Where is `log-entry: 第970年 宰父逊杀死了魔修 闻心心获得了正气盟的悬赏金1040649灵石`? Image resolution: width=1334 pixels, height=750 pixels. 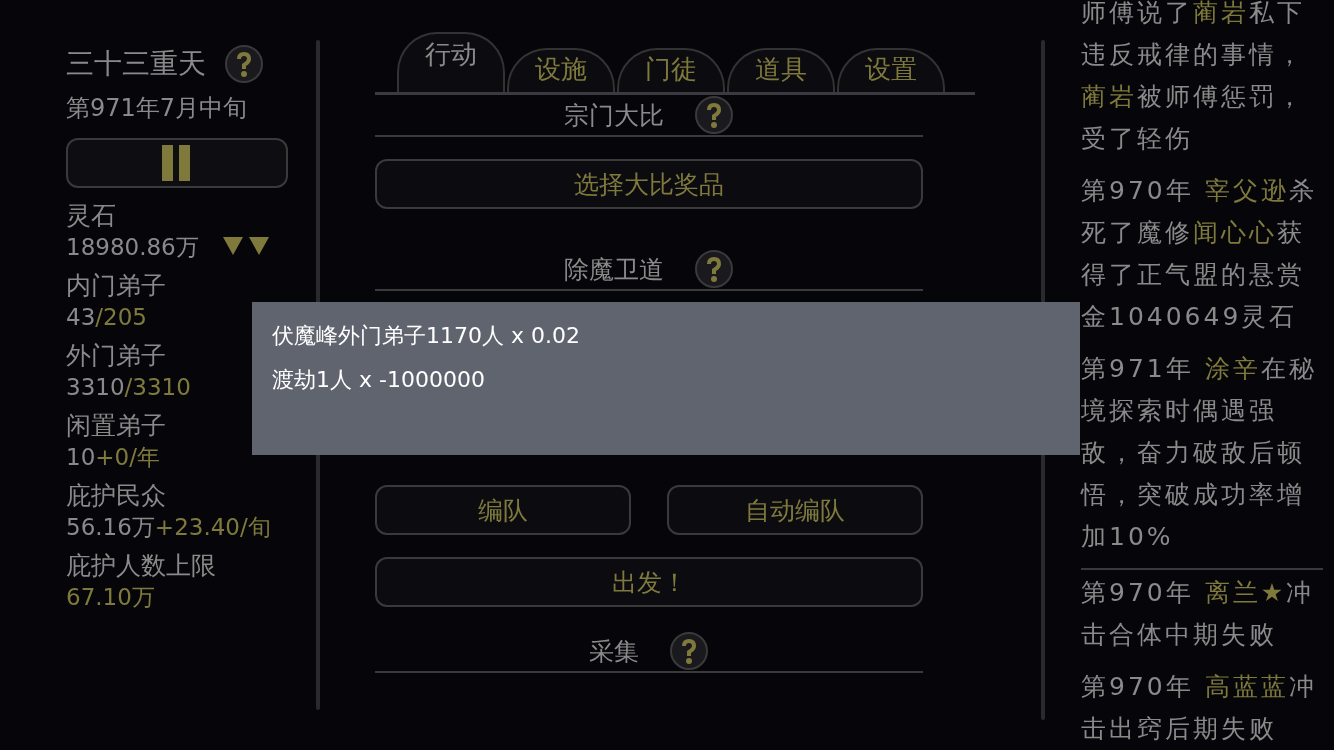 log-entry: 第970年 宰父逊杀死了魔修 闻心心获得了正气盟的悬赏金1040649灵石 is located at coordinates (1199, 254).